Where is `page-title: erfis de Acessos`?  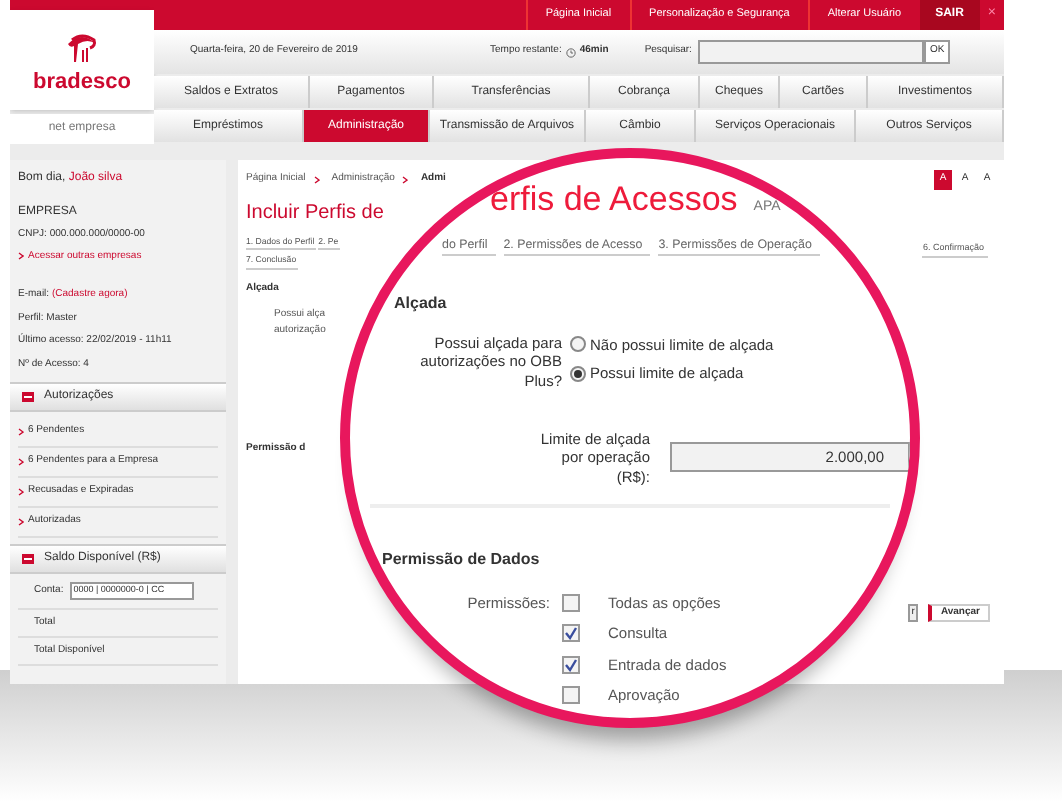
page-title: erfis de Acessos is located at coordinates (614, 199).